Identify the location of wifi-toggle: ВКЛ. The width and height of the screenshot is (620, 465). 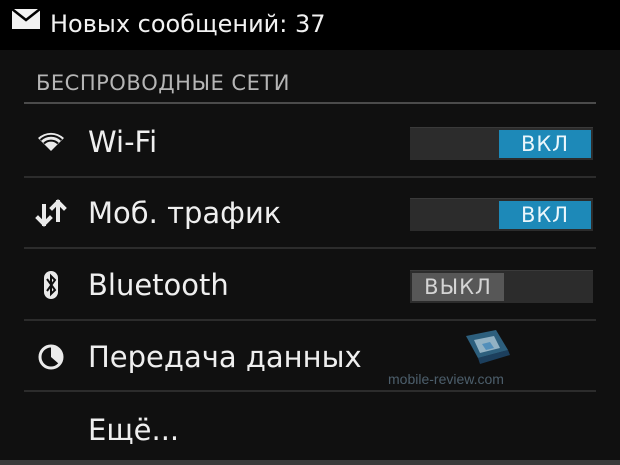
(501, 143).